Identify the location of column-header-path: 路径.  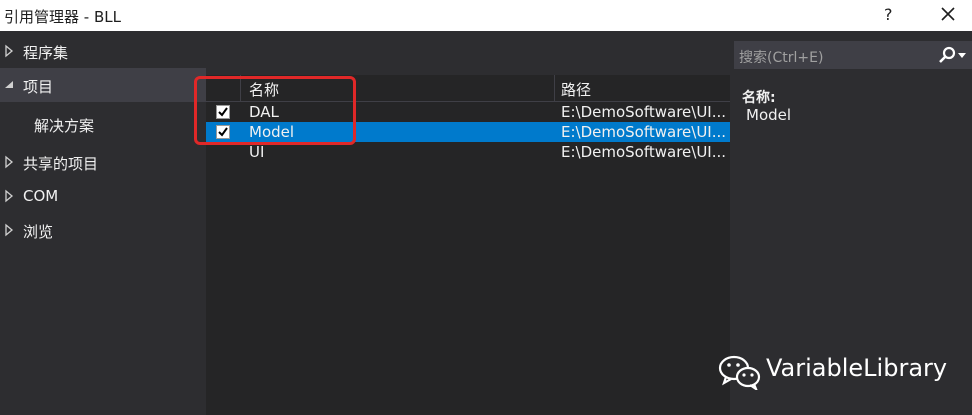
(576, 89).